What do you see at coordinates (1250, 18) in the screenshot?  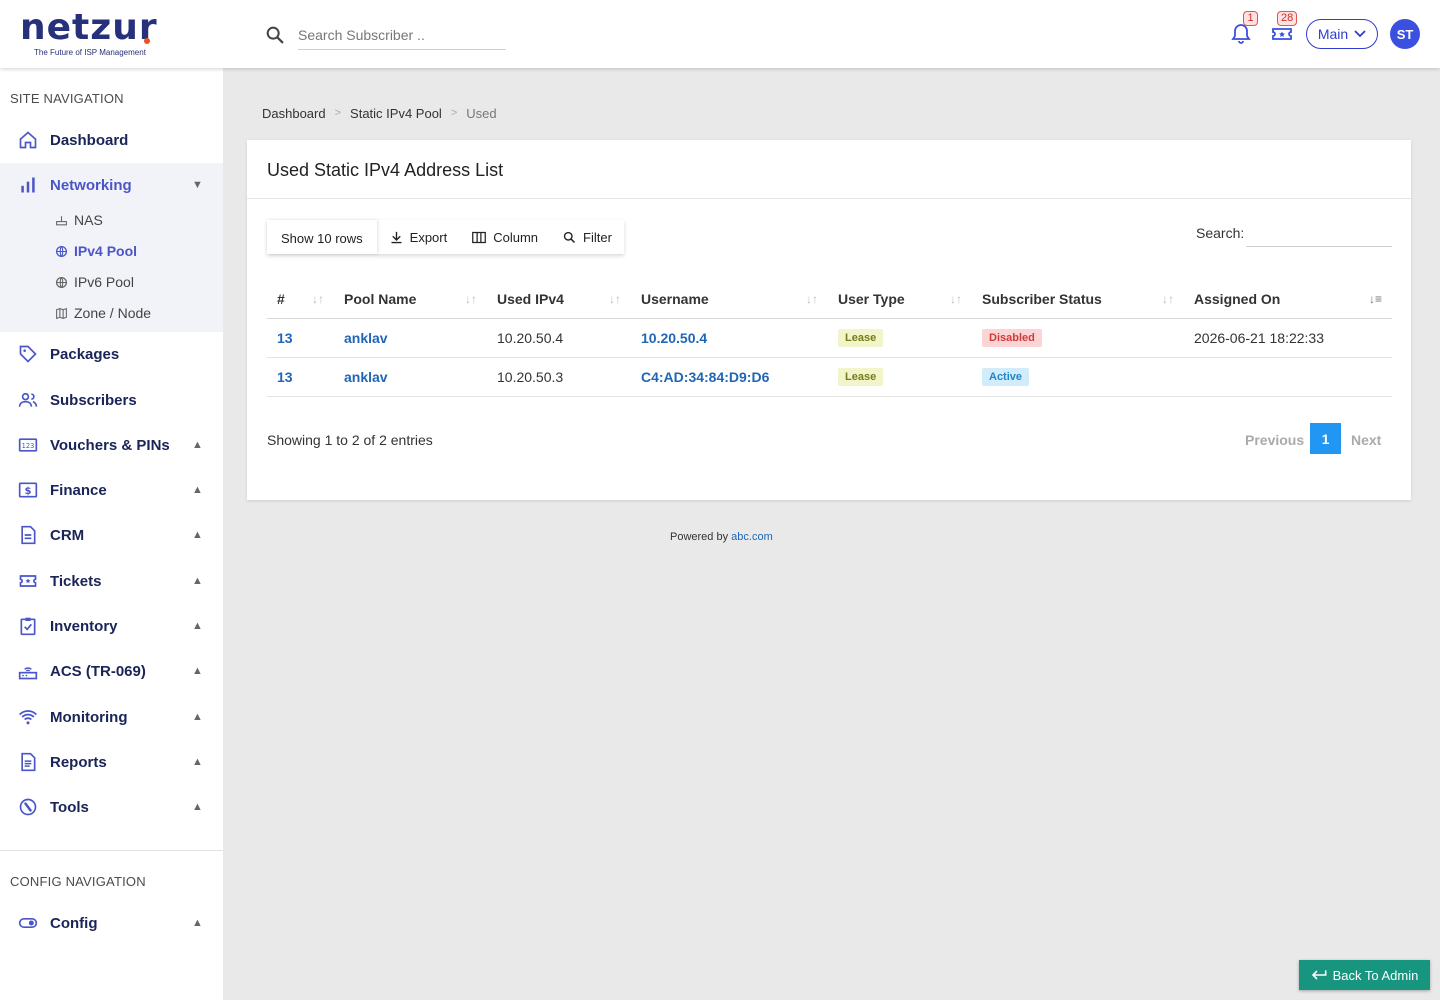 I see `notifications-badge: 1` at bounding box center [1250, 18].